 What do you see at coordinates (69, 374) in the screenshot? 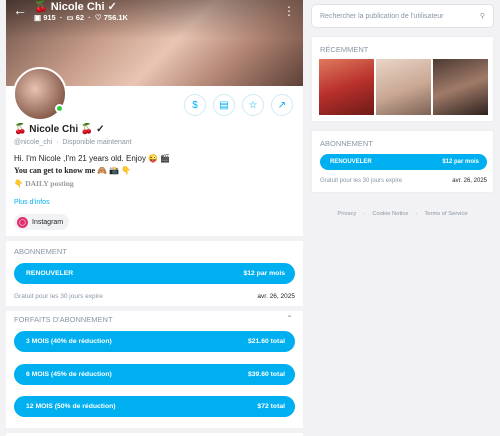
I see `bundle-label: 6 MOIS (45% de réduction)` at bounding box center [69, 374].